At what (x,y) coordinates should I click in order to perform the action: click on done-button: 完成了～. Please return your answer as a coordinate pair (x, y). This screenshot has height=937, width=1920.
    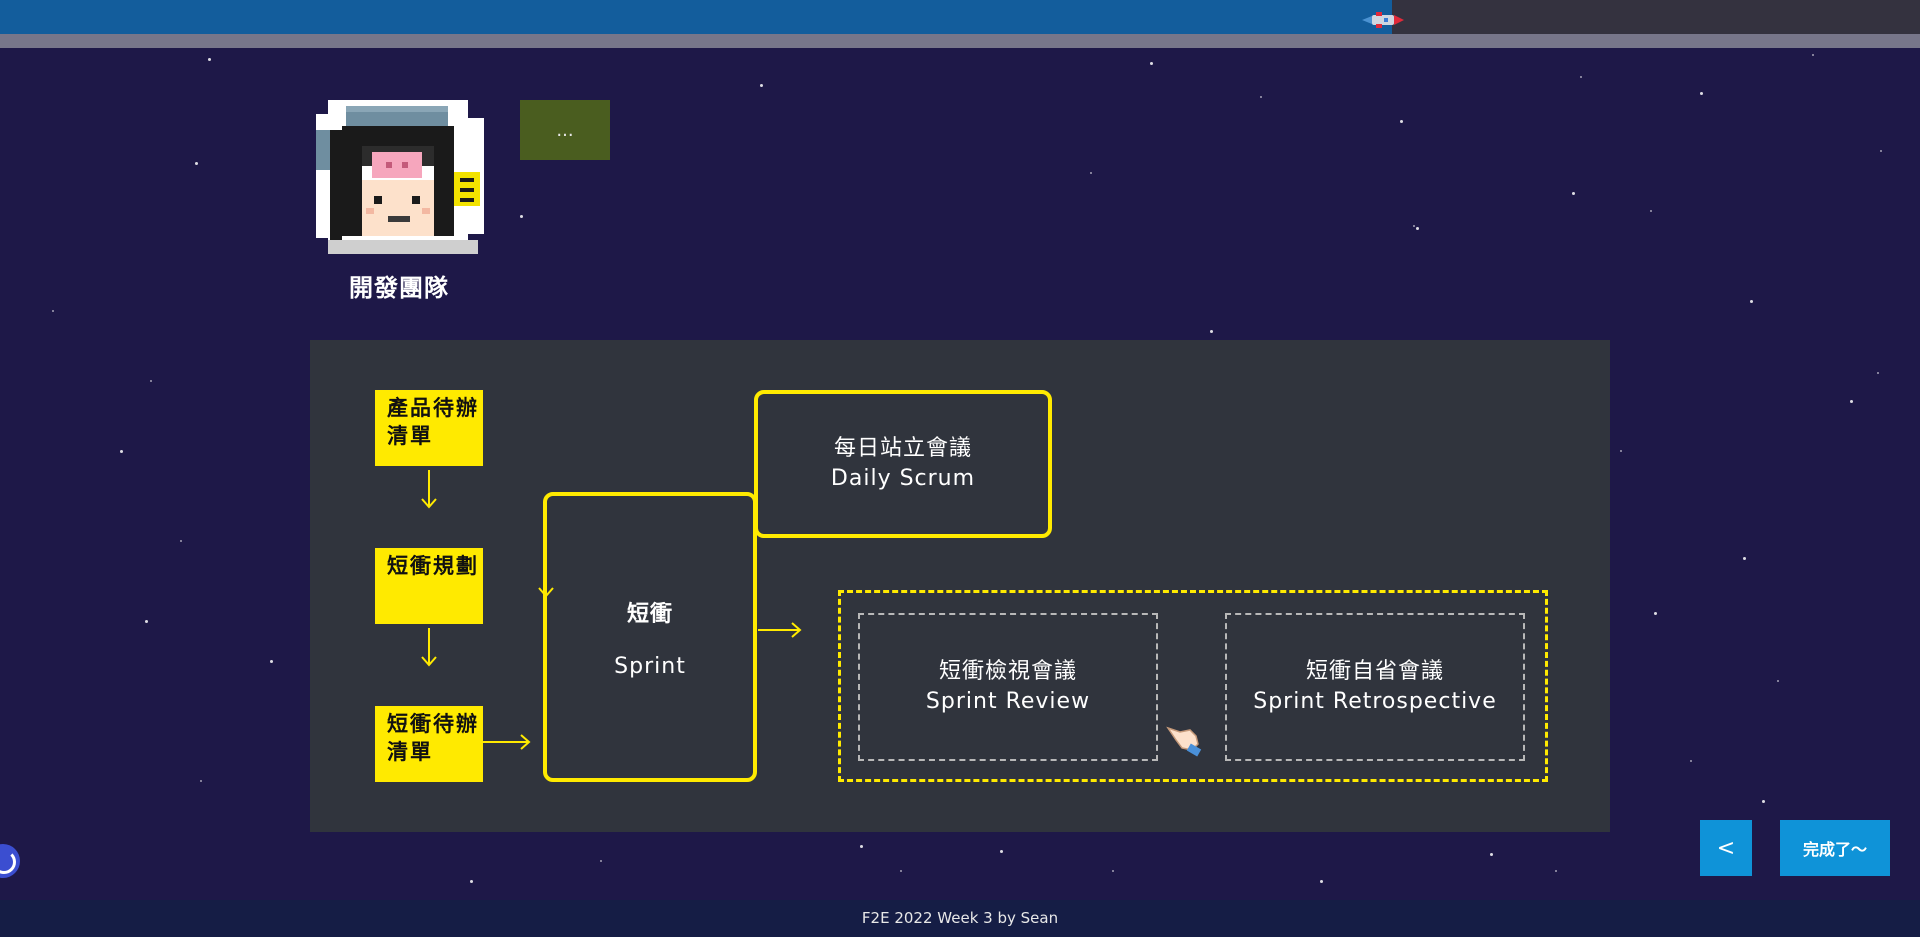
    Looking at the image, I should click on (1835, 848).